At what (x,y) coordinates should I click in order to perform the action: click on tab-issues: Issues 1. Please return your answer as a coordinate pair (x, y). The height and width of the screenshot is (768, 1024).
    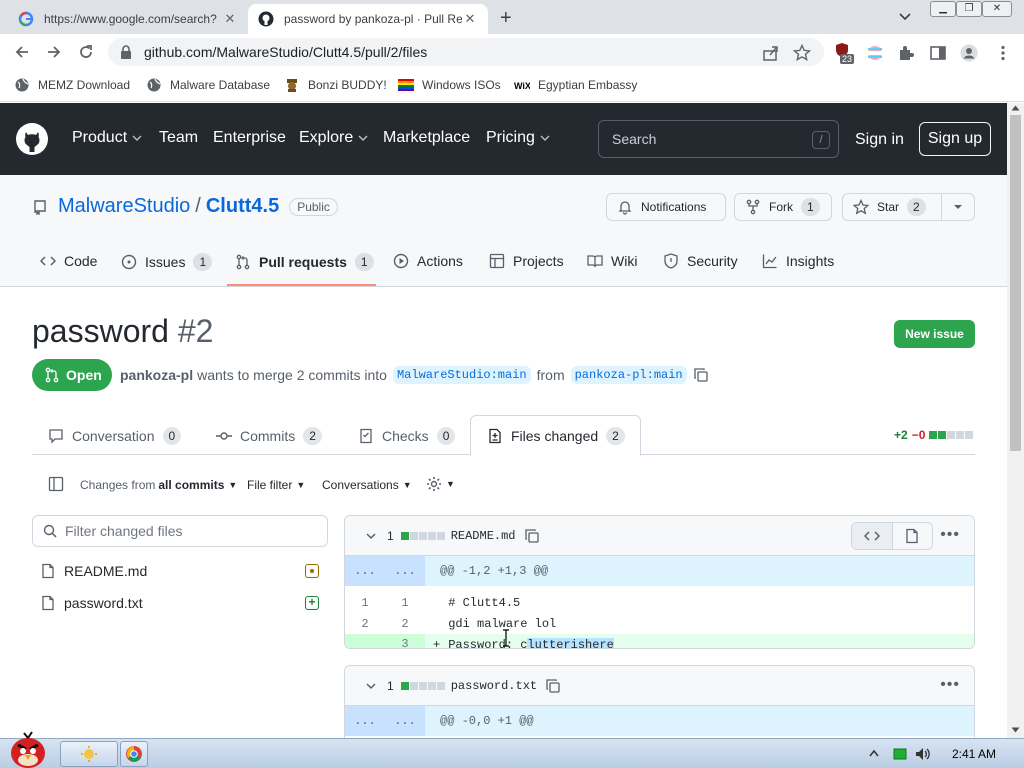
    Looking at the image, I should click on (167, 262).